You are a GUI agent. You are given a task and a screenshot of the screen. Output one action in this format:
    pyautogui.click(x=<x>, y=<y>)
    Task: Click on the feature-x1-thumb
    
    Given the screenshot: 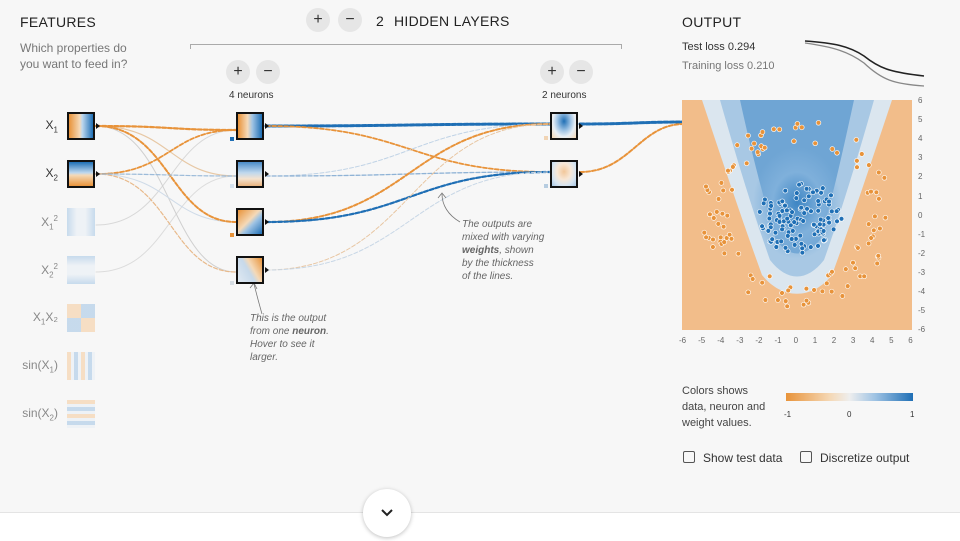 What is the action you would take?
    pyautogui.click(x=81, y=126)
    